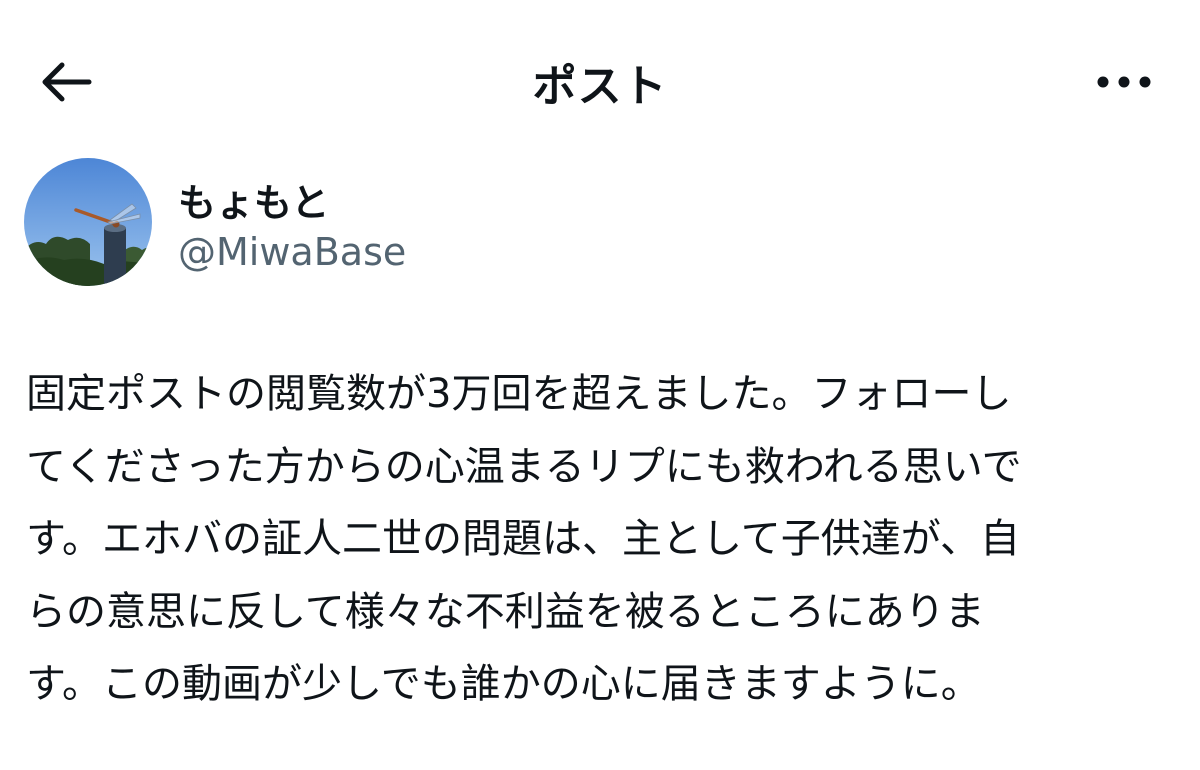  I want to click on avatar, so click(88, 222).